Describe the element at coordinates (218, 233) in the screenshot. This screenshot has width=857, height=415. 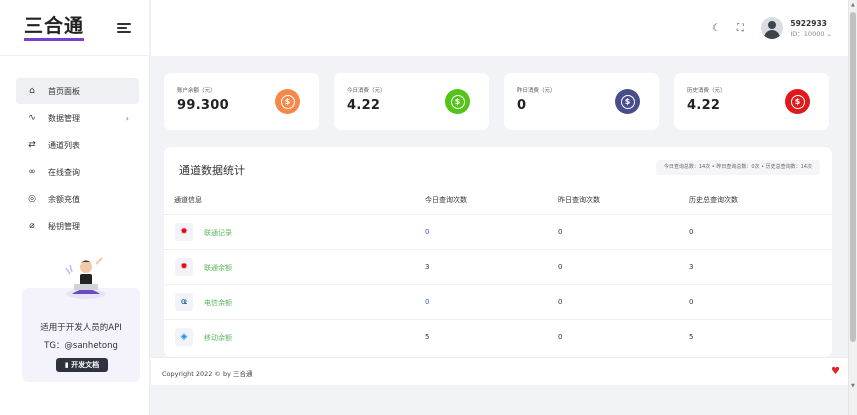
I see `channel-name: 联通记录` at that location.